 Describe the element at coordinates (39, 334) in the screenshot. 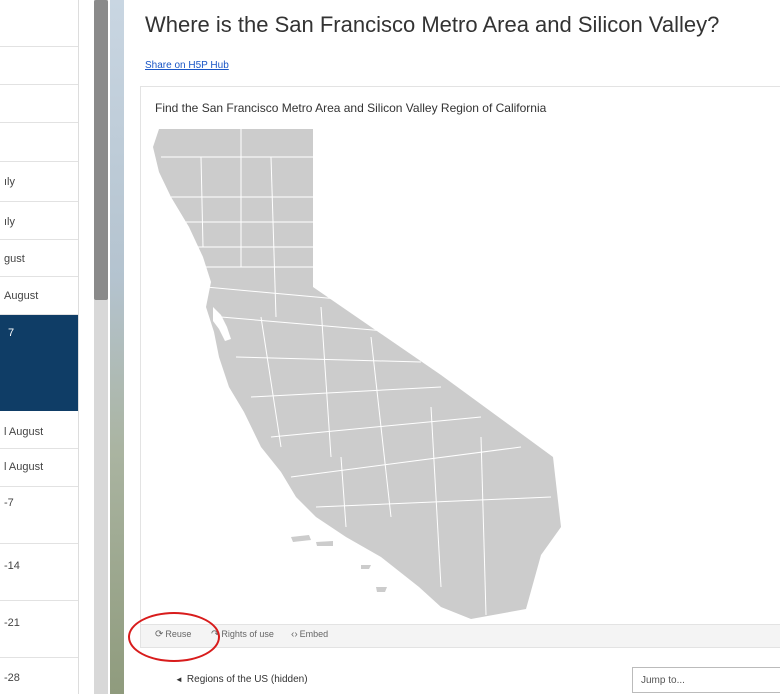

I see `sidebar-item-active: 7` at that location.